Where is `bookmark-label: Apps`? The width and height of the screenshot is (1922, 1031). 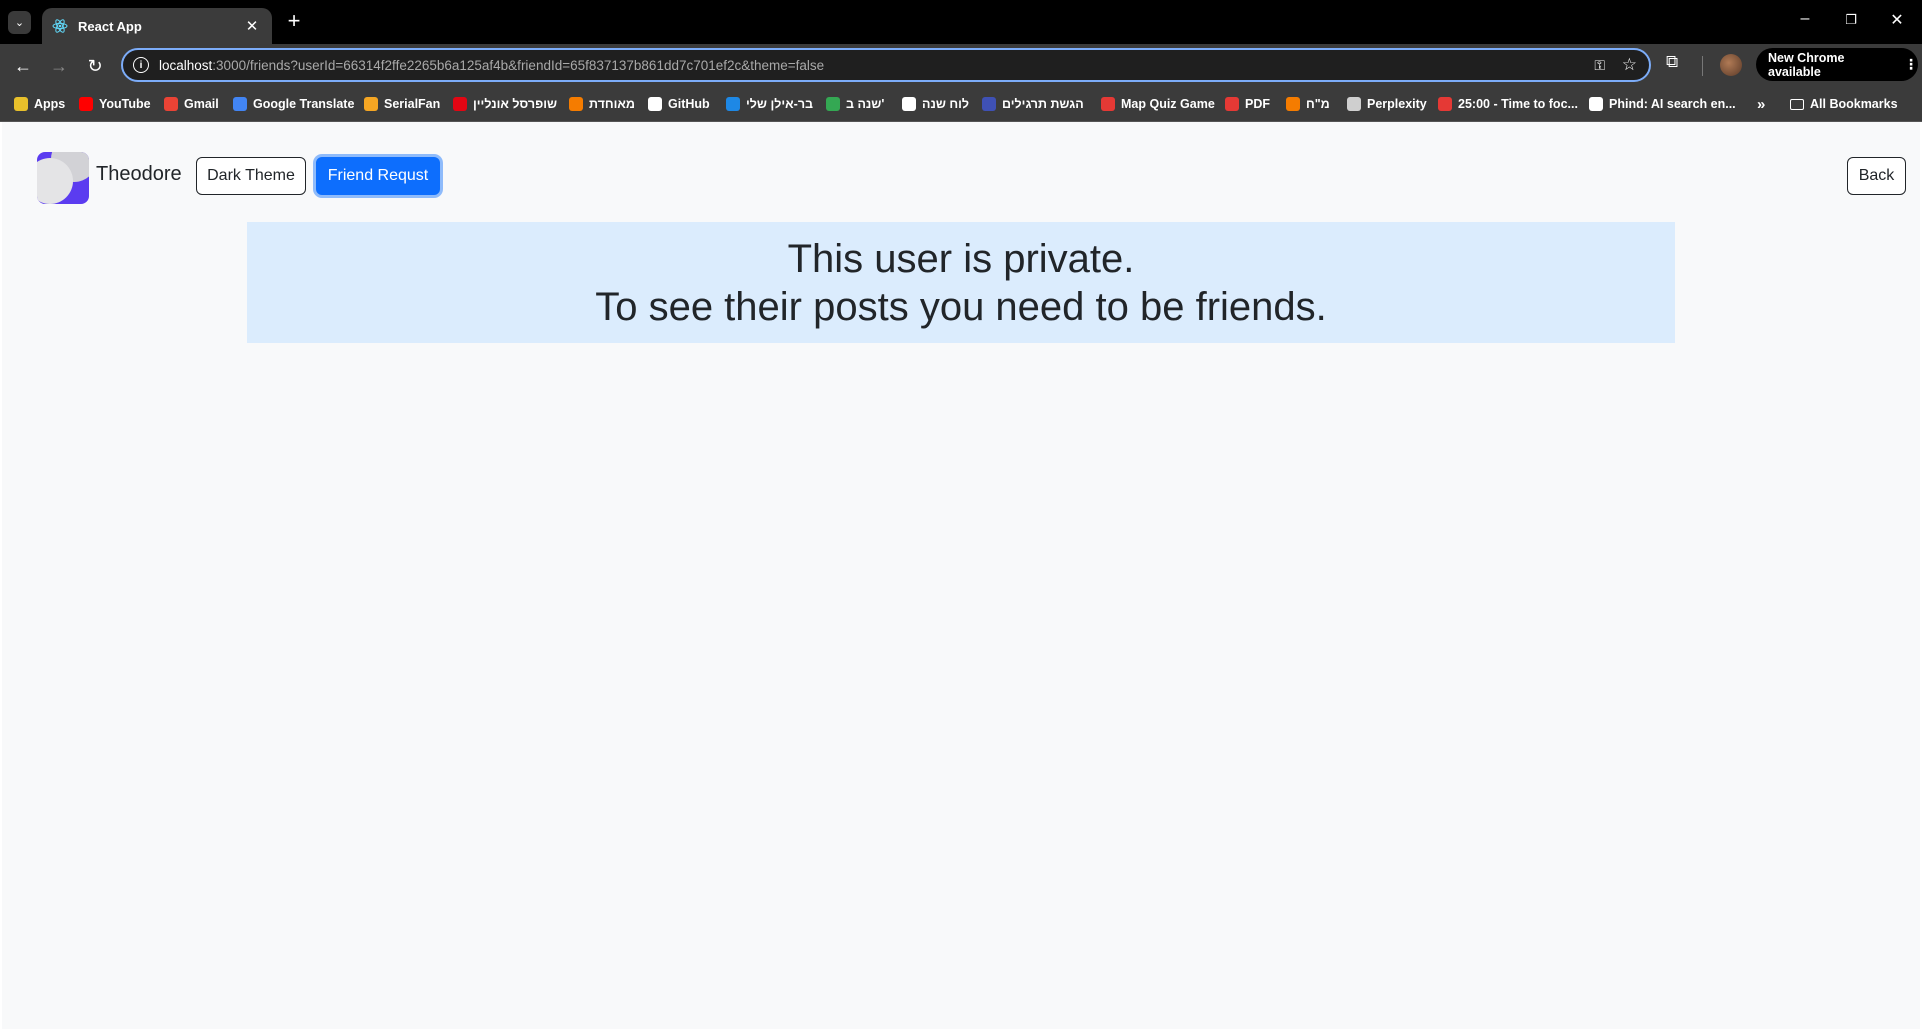
bookmark-label: Apps is located at coordinates (50, 104).